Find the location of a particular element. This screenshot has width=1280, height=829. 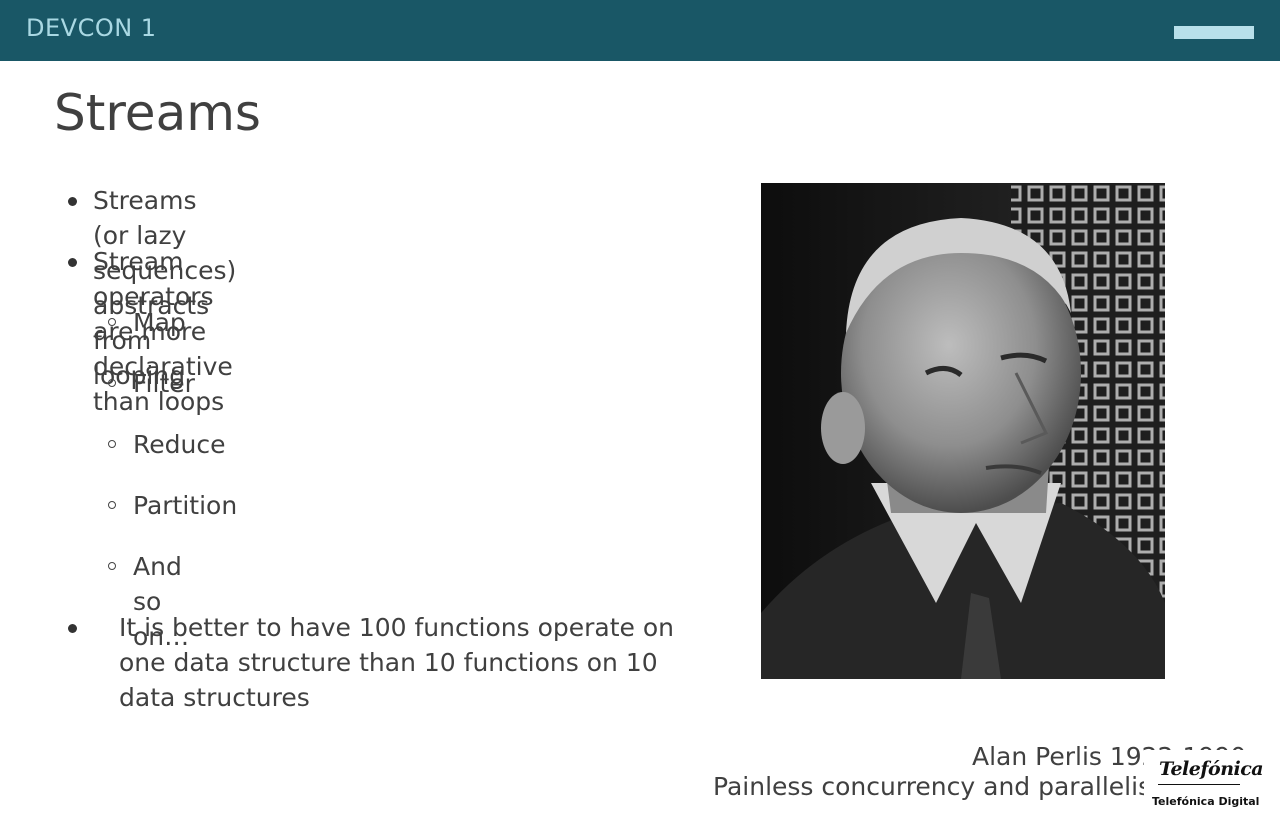

telefonica-logo: Telefónica Telefónica Digital is located at coordinates (1204, 782).